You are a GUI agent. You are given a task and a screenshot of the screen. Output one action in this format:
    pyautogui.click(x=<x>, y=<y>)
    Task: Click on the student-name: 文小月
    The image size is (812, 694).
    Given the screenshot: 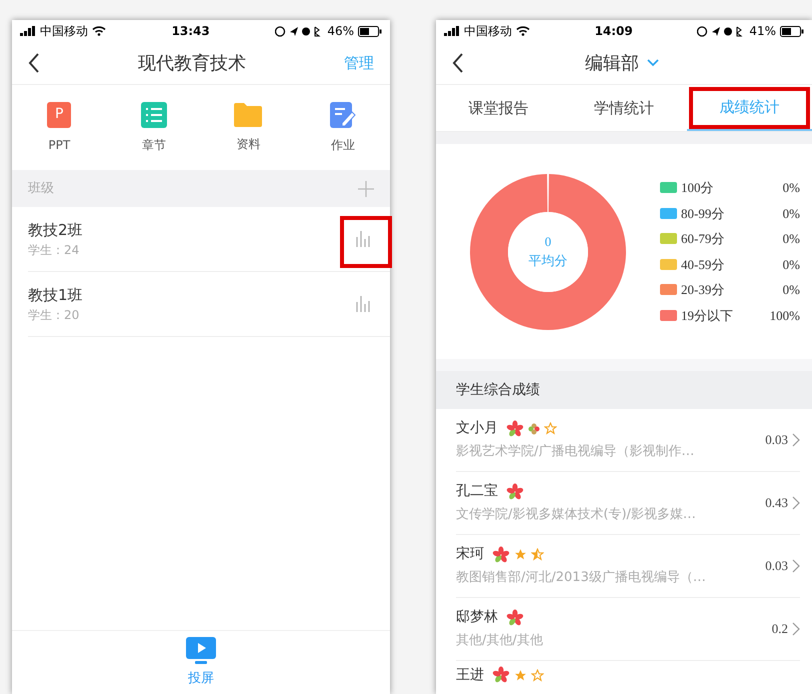 What is the action you would take?
    pyautogui.click(x=477, y=428)
    